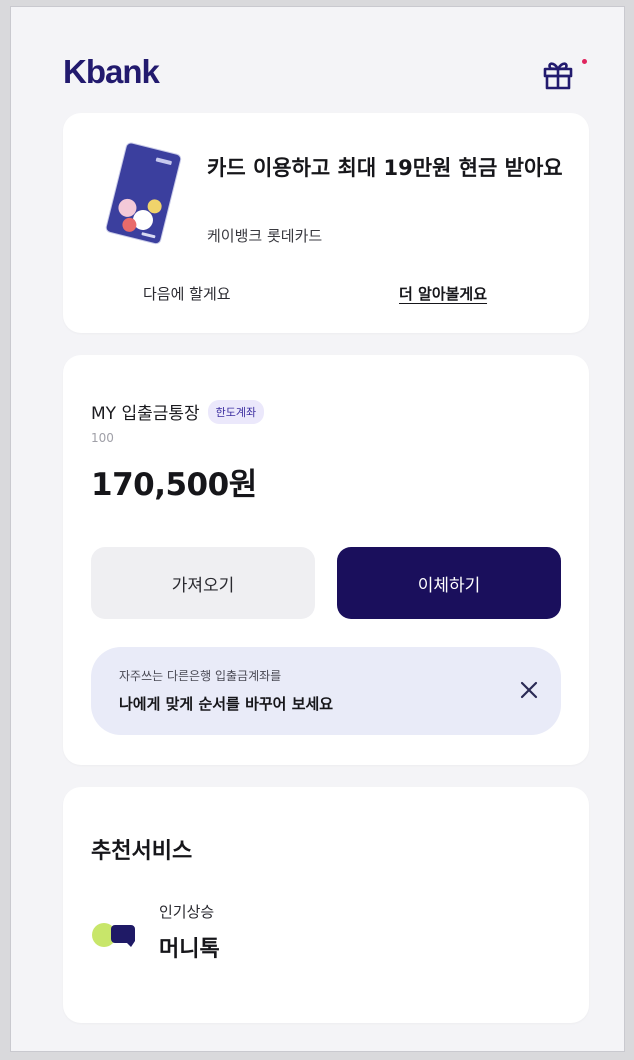 The width and height of the screenshot is (634, 1060). What do you see at coordinates (145, 414) in the screenshot?
I see `account-name: MY 입출금통장` at bounding box center [145, 414].